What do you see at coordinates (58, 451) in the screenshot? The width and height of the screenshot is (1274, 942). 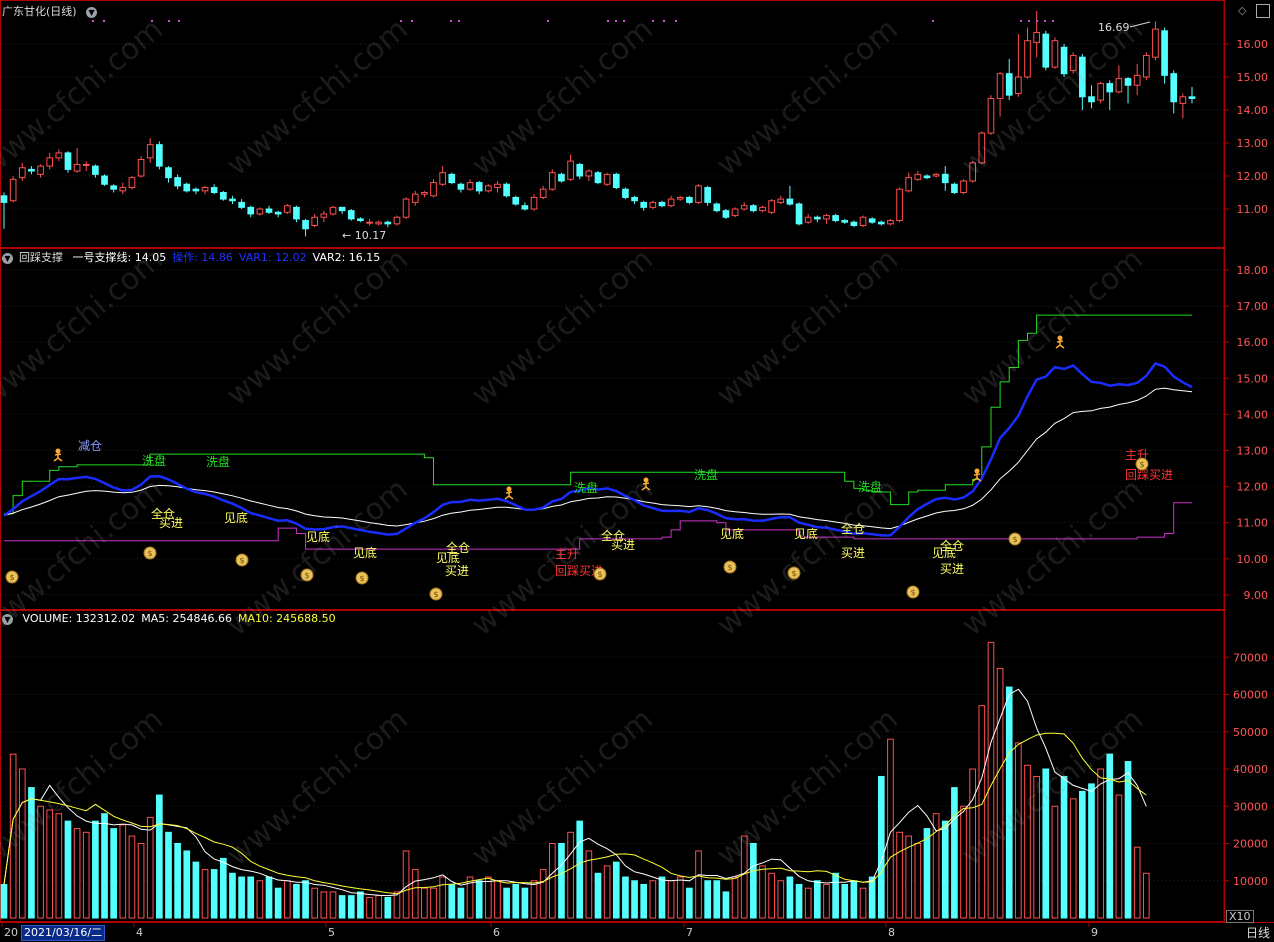 I see `runner-icon` at bounding box center [58, 451].